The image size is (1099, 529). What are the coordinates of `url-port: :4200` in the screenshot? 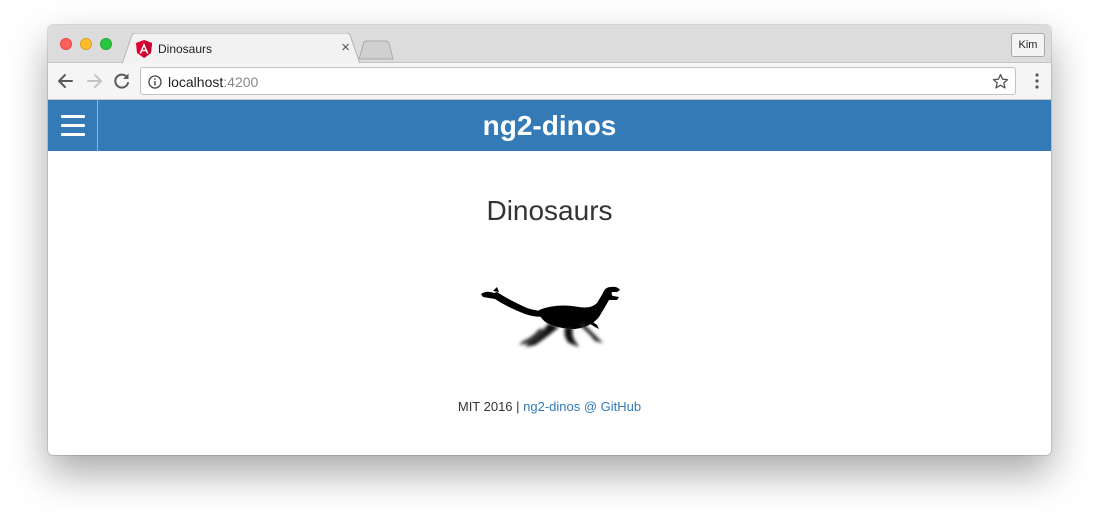 It's located at (241, 82).